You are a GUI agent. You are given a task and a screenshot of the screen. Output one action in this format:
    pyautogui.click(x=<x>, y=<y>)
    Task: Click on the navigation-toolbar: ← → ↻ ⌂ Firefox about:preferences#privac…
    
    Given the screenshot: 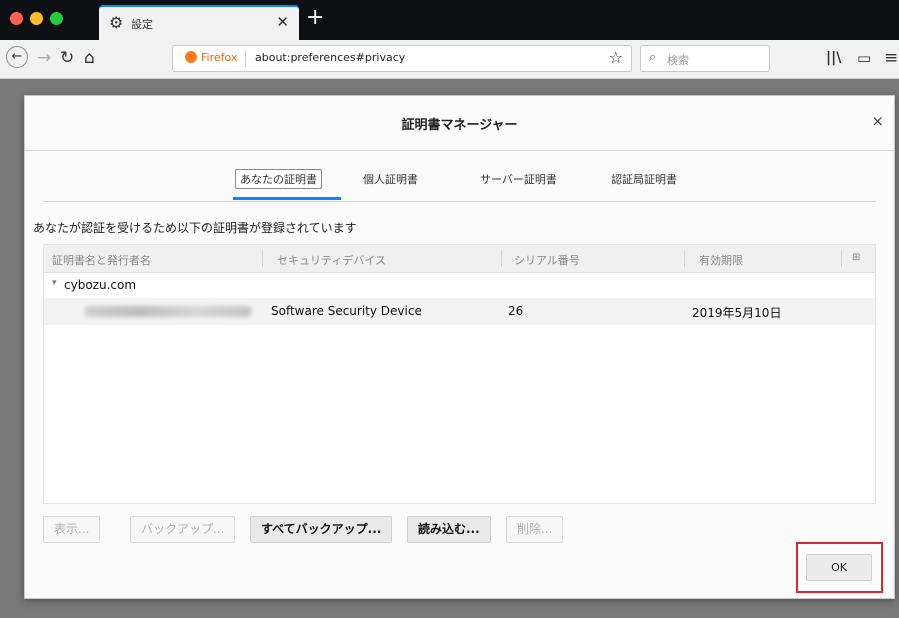 What is the action you would take?
    pyautogui.click(x=449, y=59)
    